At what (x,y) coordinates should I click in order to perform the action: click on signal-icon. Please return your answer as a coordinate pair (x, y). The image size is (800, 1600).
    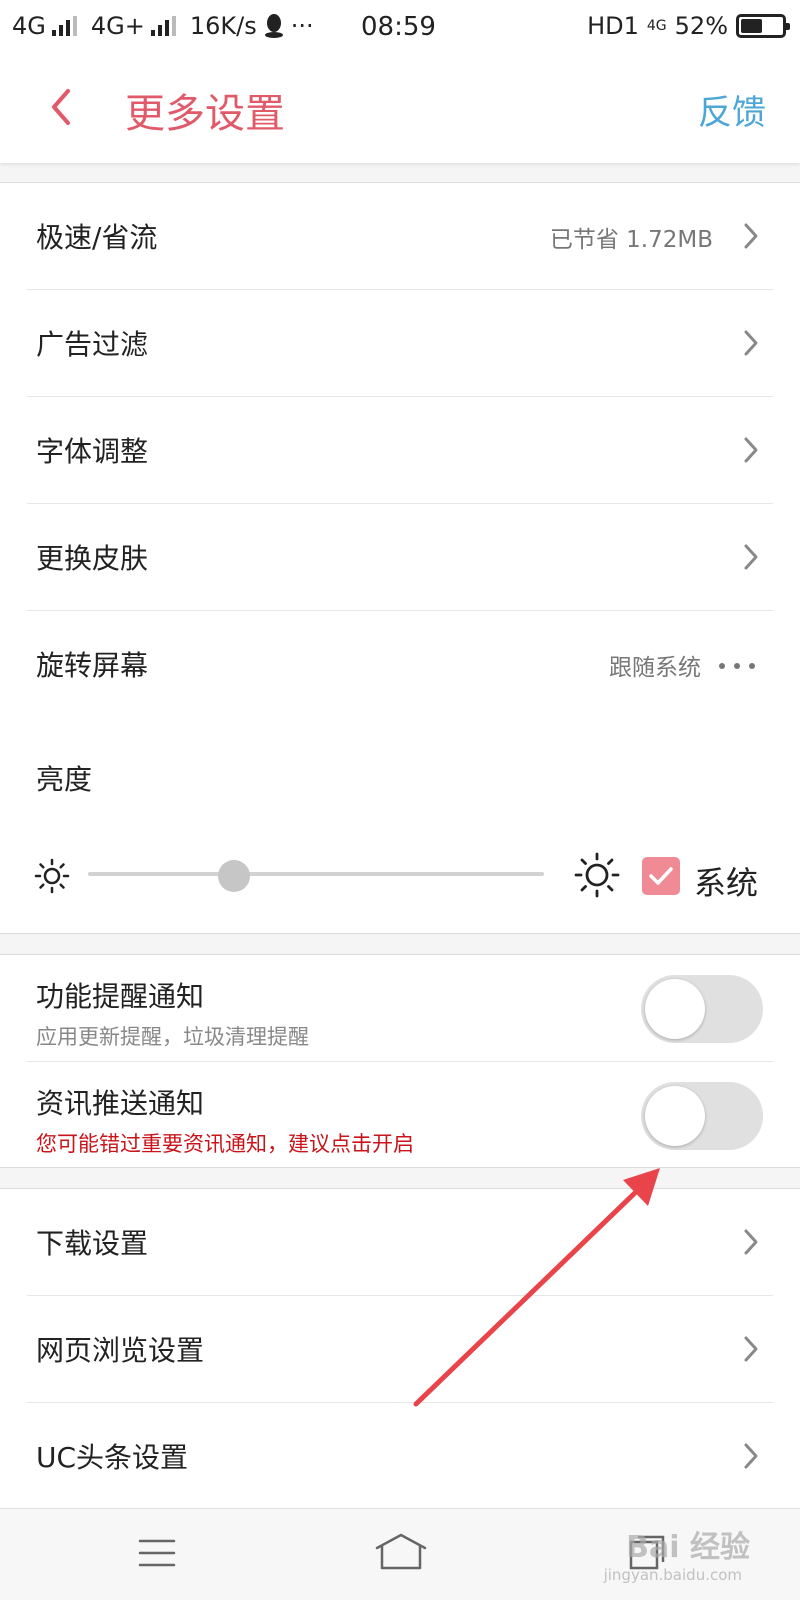
    Looking at the image, I should click on (64, 26).